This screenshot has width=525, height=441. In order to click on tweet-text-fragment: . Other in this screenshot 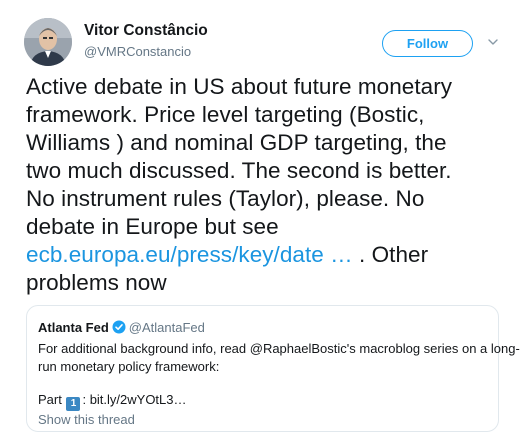, I will do `click(390, 254)`.